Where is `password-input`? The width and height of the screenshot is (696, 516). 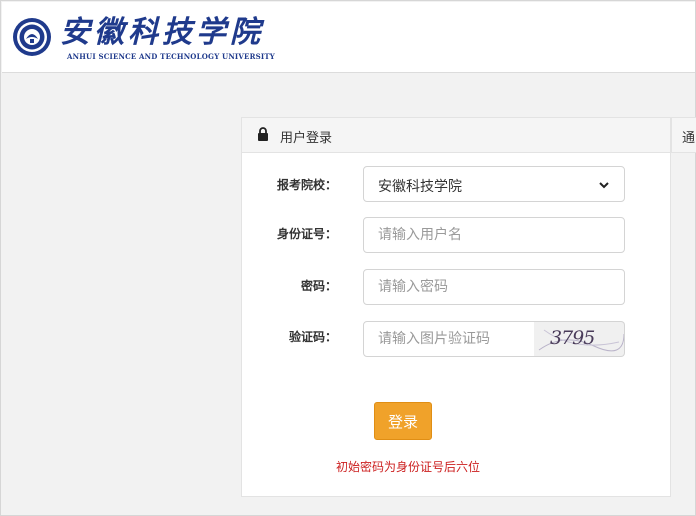 password-input is located at coordinates (494, 287).